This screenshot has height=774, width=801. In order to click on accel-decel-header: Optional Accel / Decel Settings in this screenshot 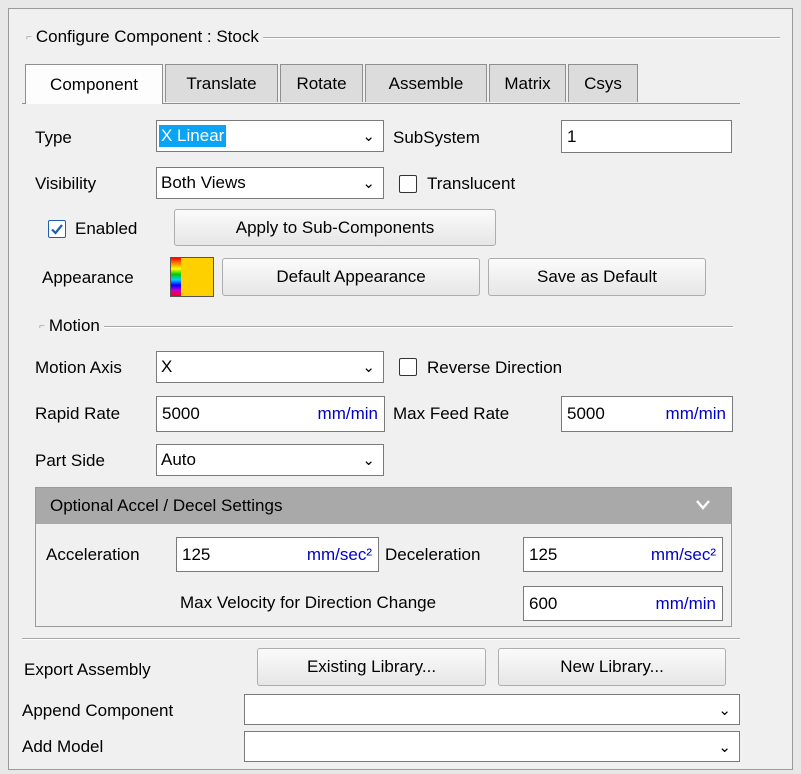, I will do `click(383, 506)`.